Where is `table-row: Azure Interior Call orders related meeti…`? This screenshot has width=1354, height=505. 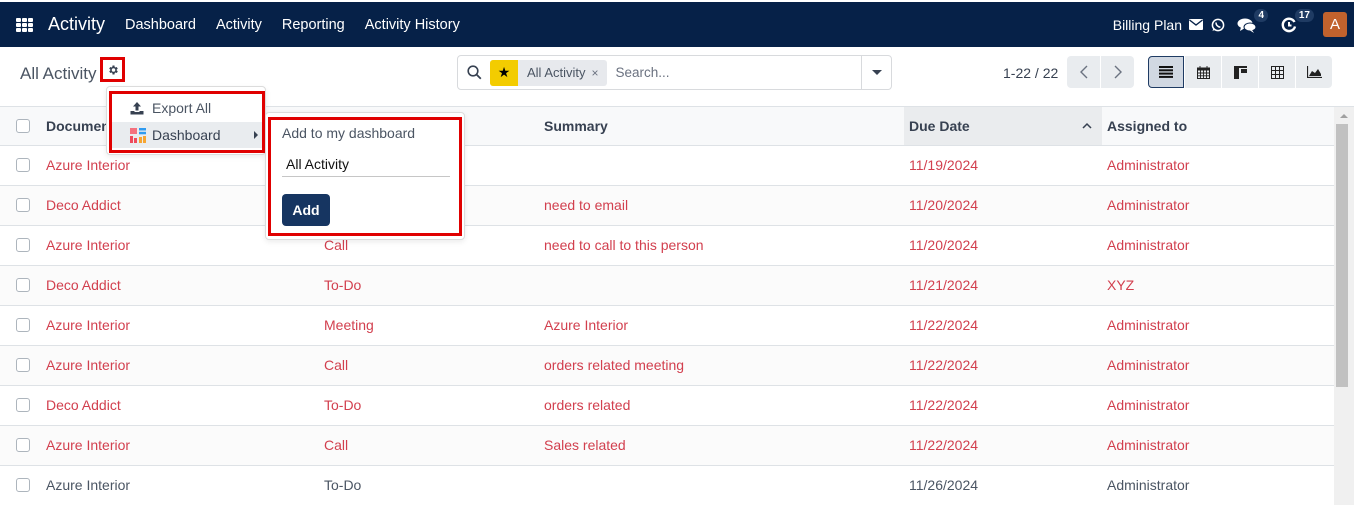
table-row: Azure Interior Call orders related meeti… is located at coordinates (667, 365).